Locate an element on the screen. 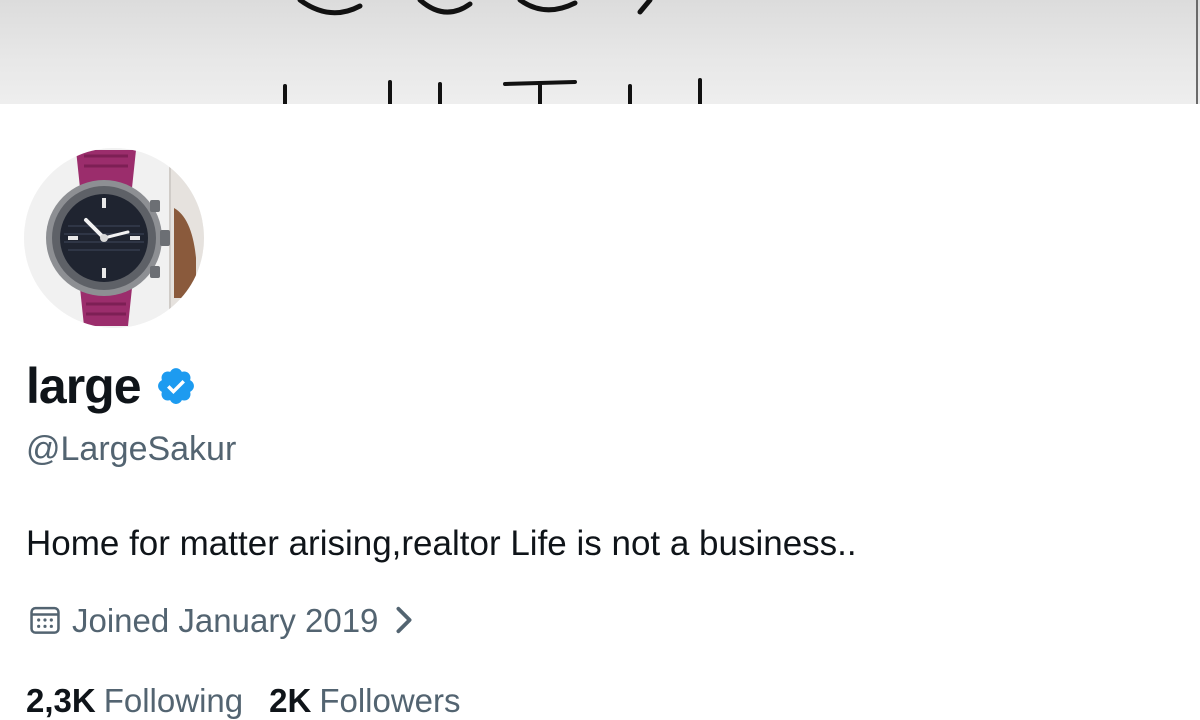 This screenshot has height=720, width=1200. avatar is located at coordinates (114, 238).